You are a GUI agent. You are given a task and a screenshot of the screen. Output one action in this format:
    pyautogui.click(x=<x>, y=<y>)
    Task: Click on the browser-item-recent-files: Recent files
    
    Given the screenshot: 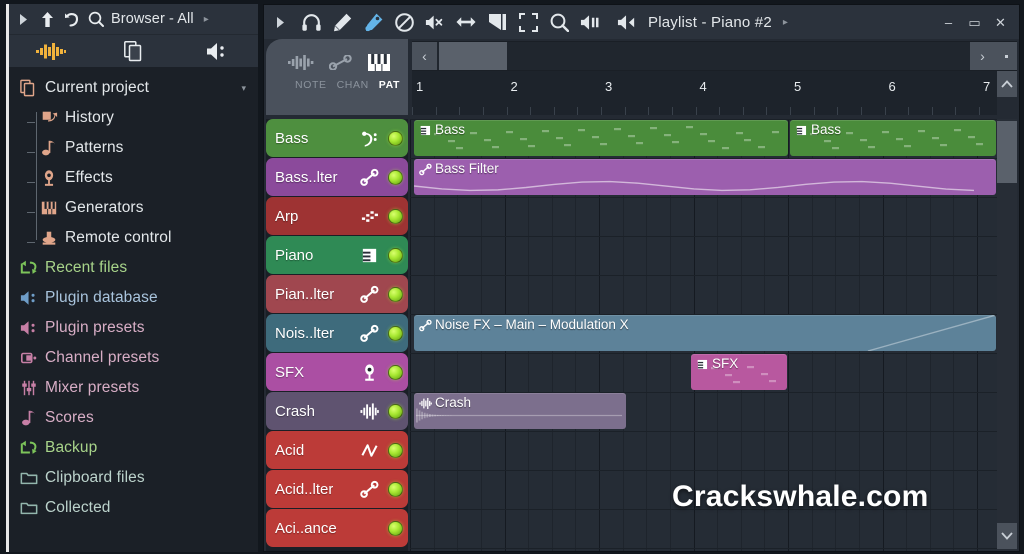 What is the action you would take?
    pyautogui.click(x=133, y=268)
    